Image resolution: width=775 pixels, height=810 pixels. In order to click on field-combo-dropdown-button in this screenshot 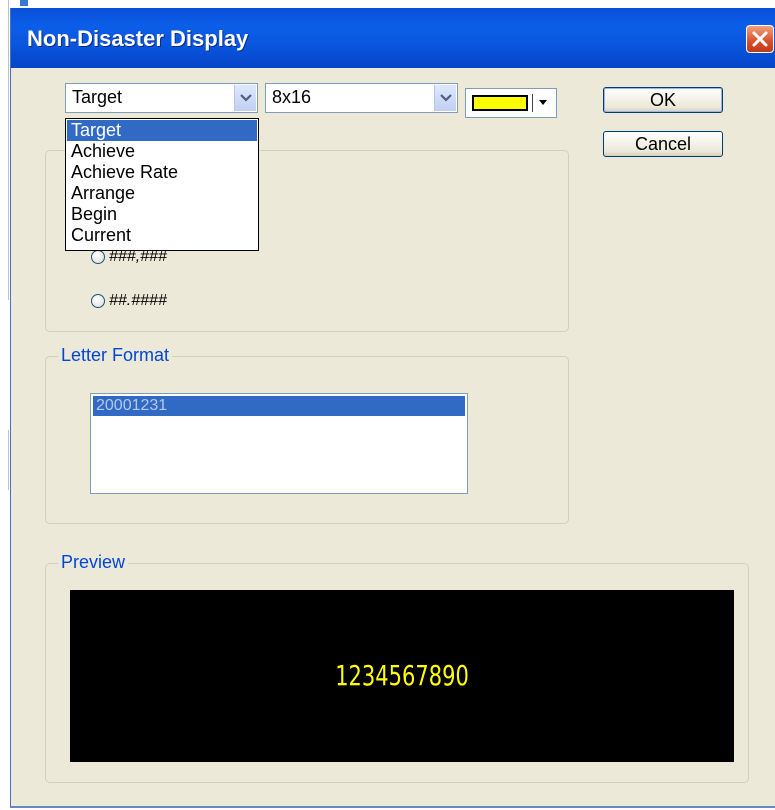, I will do `click(245, 98)`.